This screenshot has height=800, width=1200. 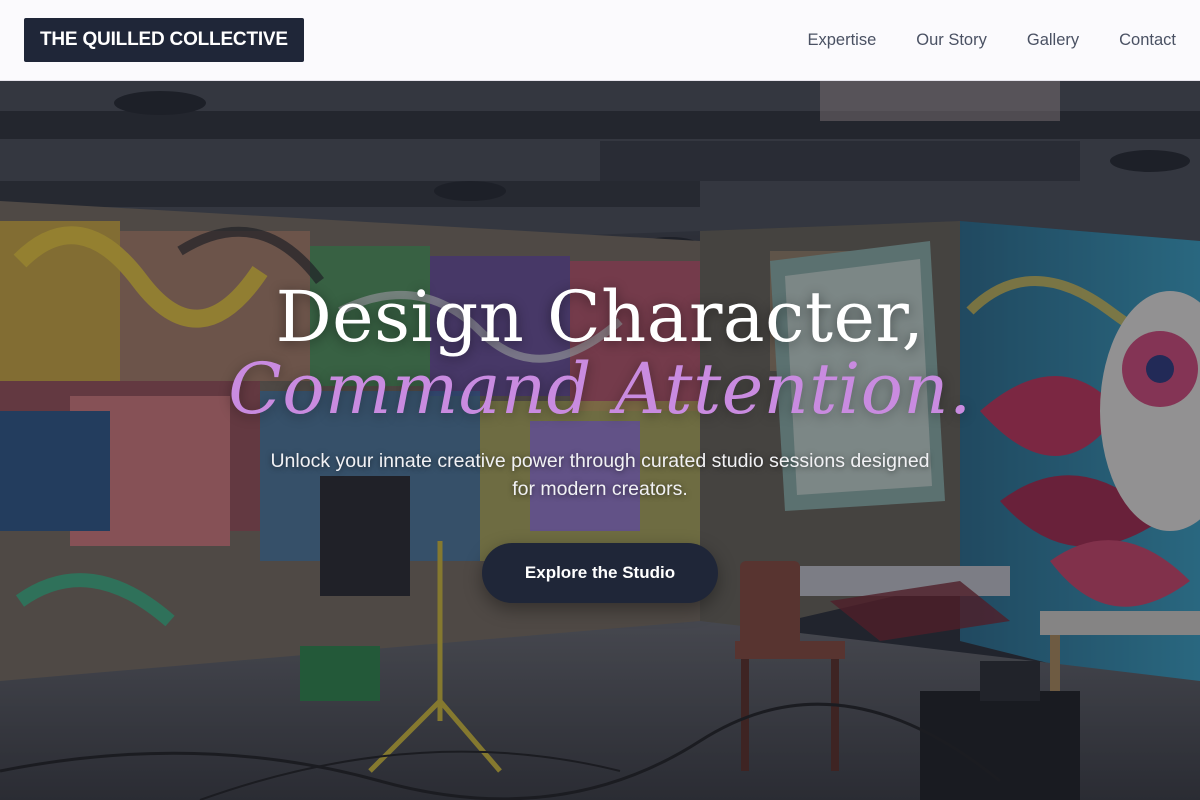 What do you see at coordinates (600, 573) in the screenshot?
I see `explore-studio-button: Explore the Studio` at bounding box center [600, 573].